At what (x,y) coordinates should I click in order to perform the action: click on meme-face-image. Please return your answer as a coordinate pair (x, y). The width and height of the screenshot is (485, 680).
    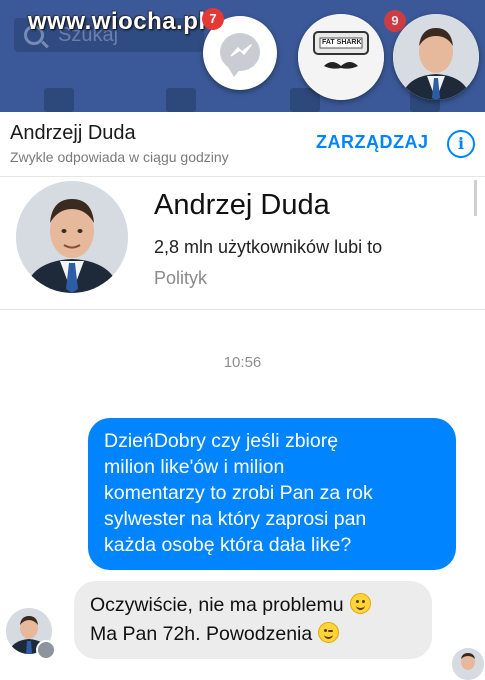
    Looking at the image, I should click on (341, 57).